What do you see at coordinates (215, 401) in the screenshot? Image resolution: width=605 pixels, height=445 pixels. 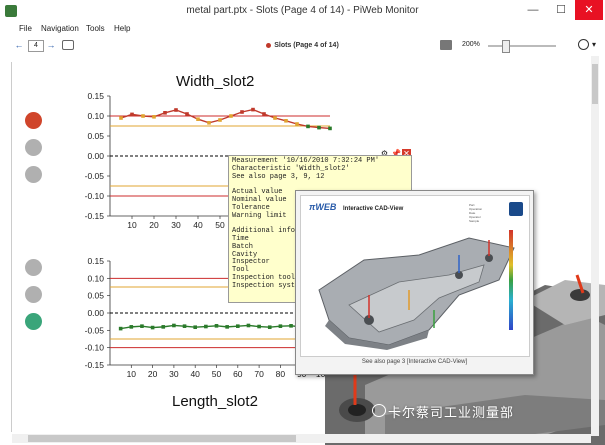 I see `chart-title-length: Length_slot2` at bounding box center [215, 401].